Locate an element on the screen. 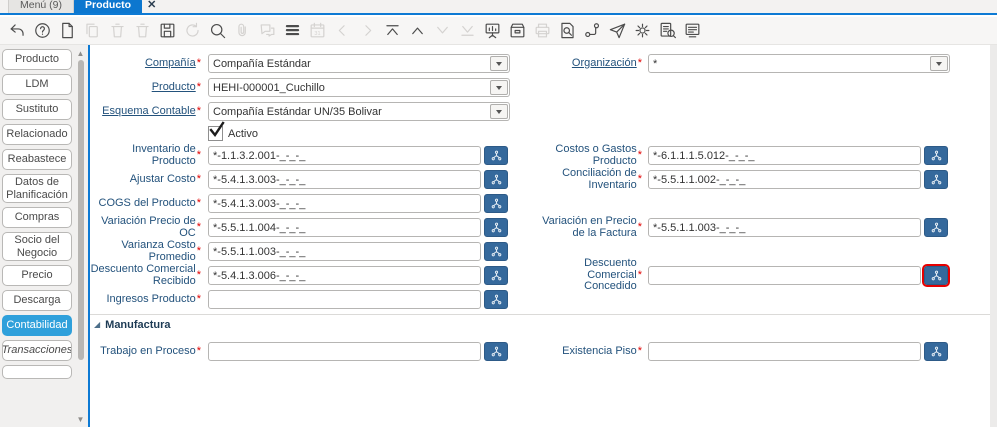 Image resolution: width=997 pixels, height=427 pixels. inventario-producto-input: *-1.1.3.2.001-_-_-_ is located at coordinates (344, 155).